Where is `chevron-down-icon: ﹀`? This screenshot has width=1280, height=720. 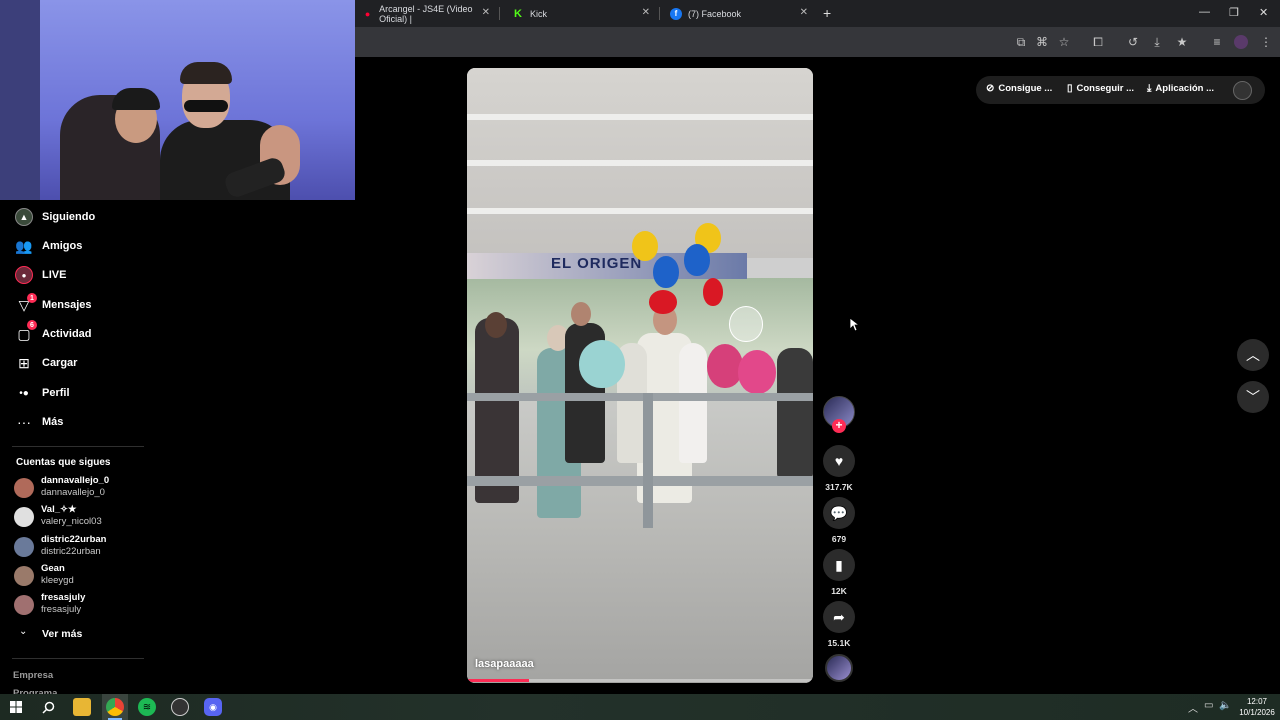 chevron-down-icon: ﹀ is located at coordinates (1253, 397).